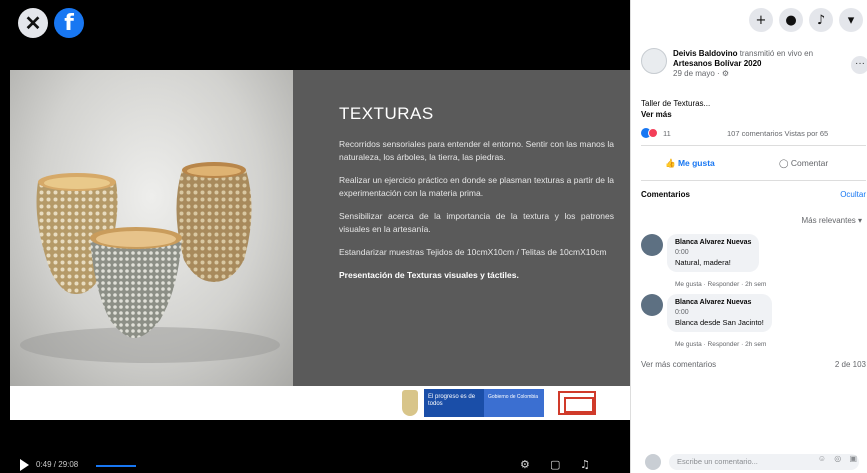 The height and width of the screenshot is (473, 867). I want to click on post-actions: 👍 Me gusta ◯ Comentar, so click(753, 163).